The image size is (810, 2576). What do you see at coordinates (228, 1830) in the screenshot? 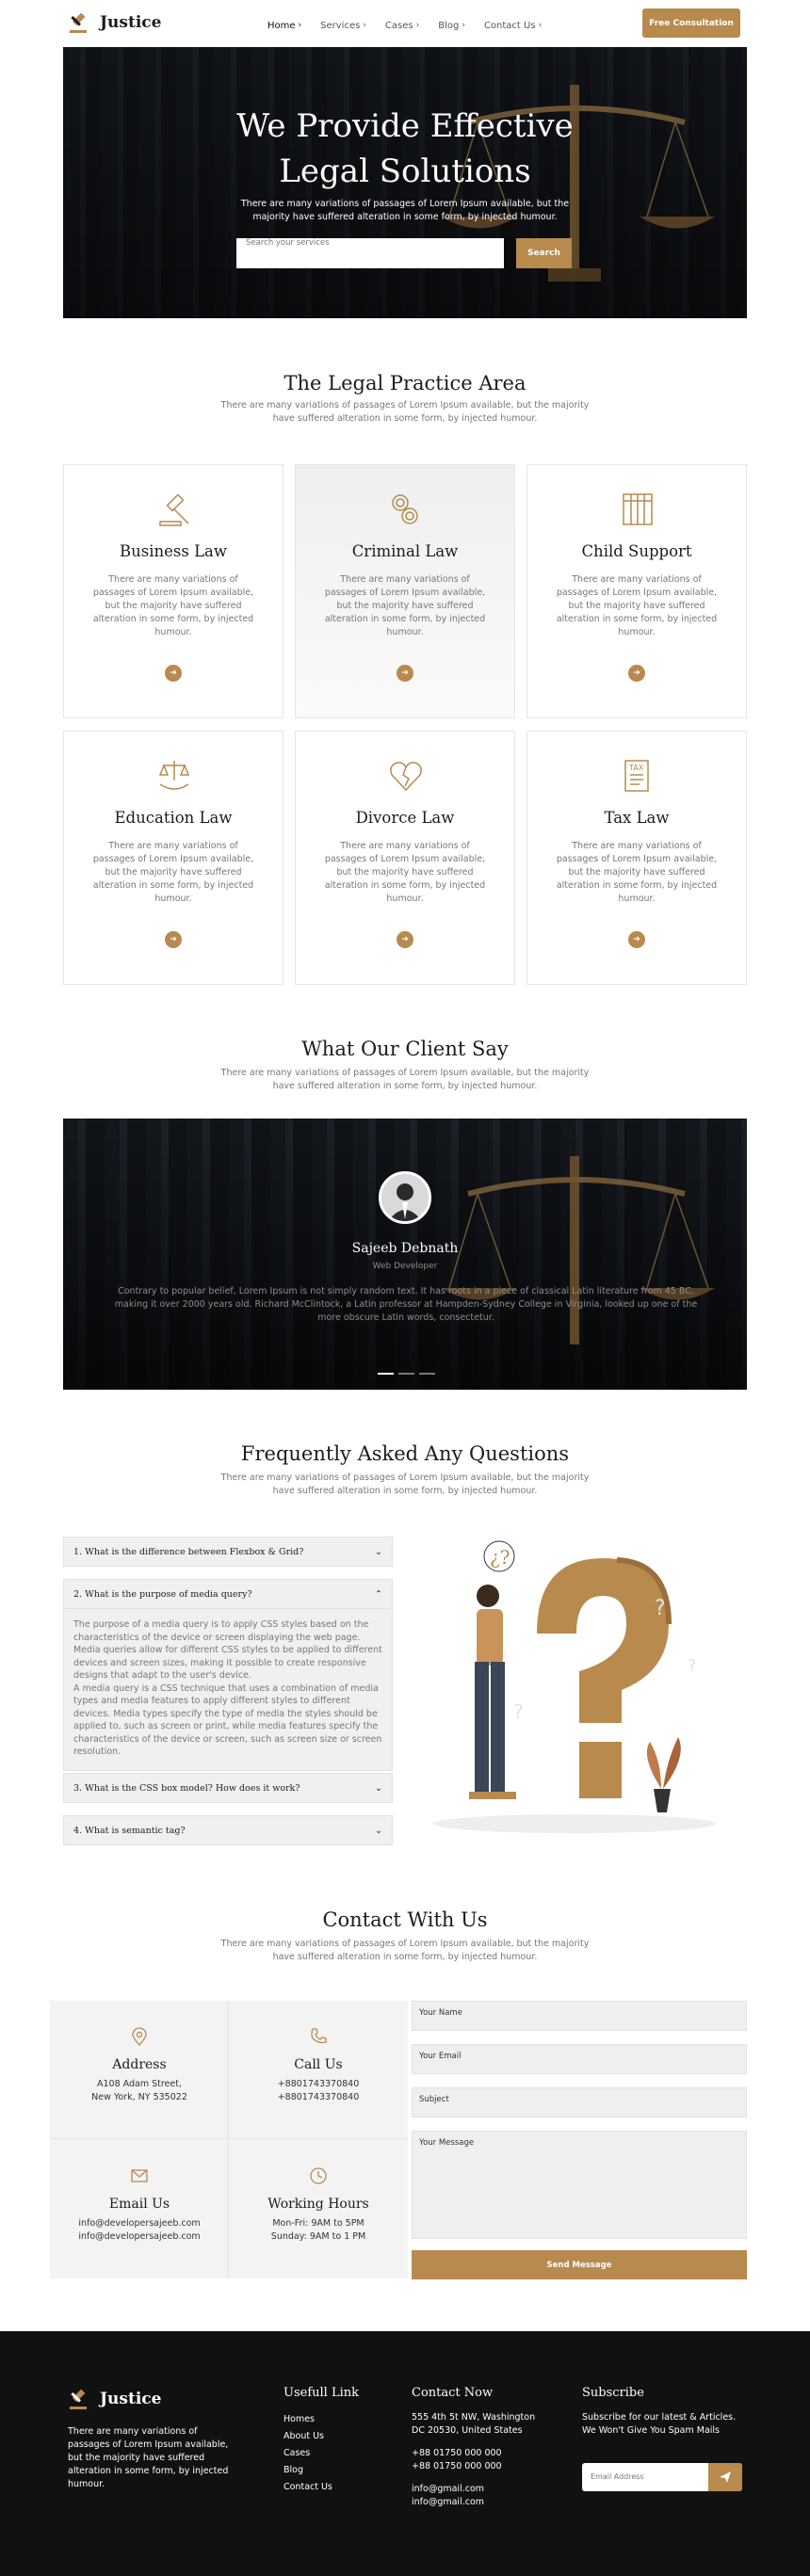
I see `faq-item-4: 4. What is semantic tag? ⌄` at bounding box center [228, 1830].